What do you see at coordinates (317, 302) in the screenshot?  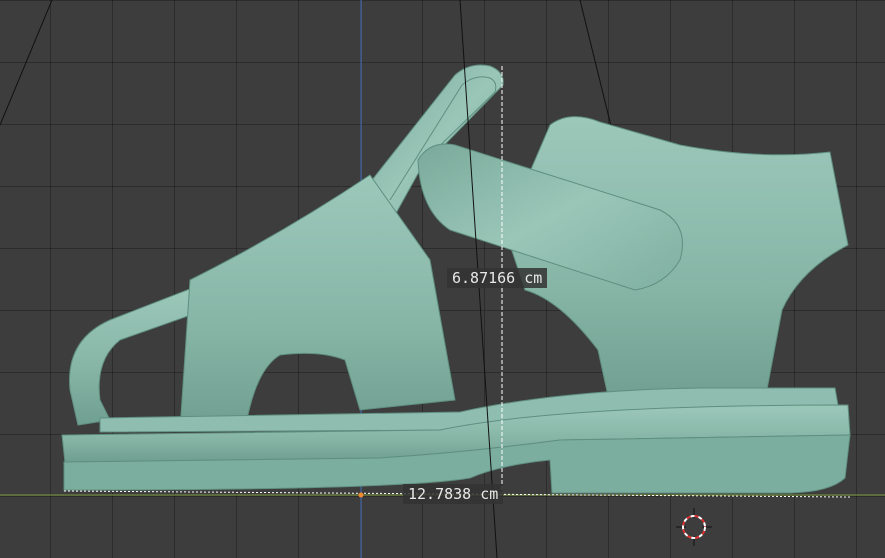 I see `front-upper` at bounding box center [317, 302].